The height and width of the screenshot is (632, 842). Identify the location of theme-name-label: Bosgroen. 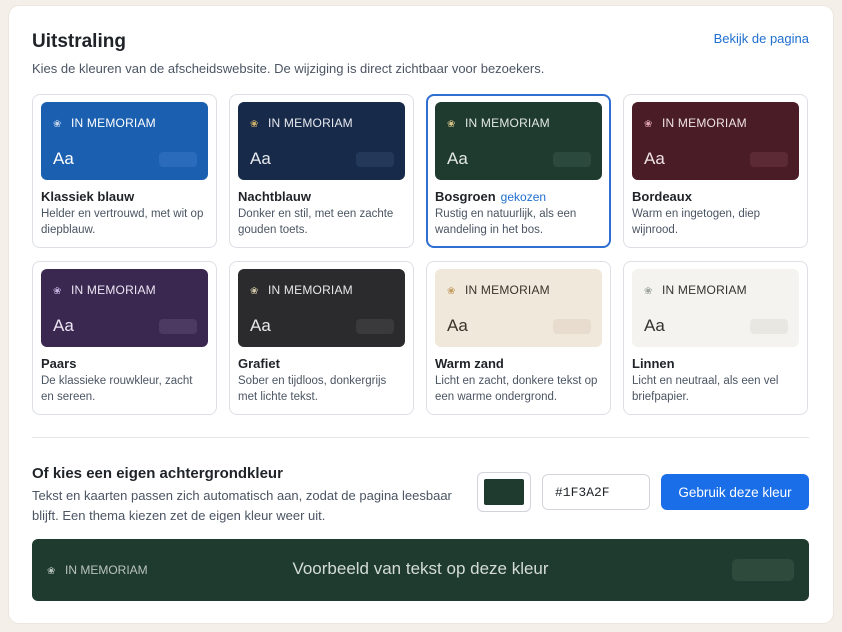
(465, 196).